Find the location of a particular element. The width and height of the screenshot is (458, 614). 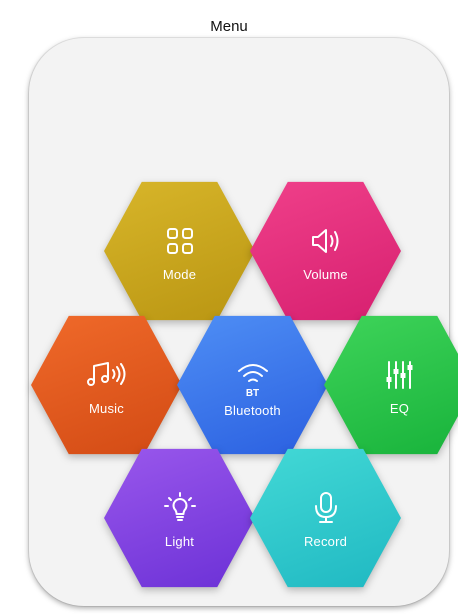

speaker-icon is located at coordinates (326, 241).